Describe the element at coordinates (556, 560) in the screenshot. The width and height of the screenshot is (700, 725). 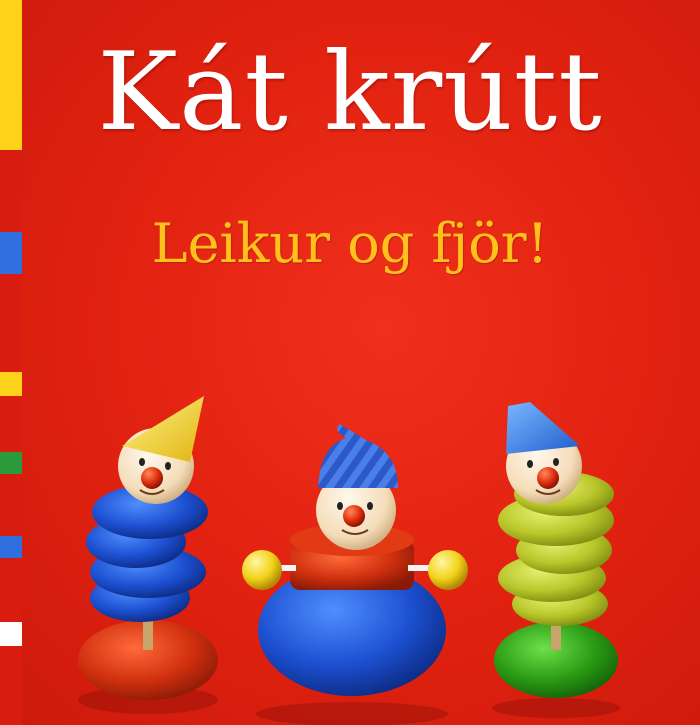
I see `right-clown-toy` at that location.